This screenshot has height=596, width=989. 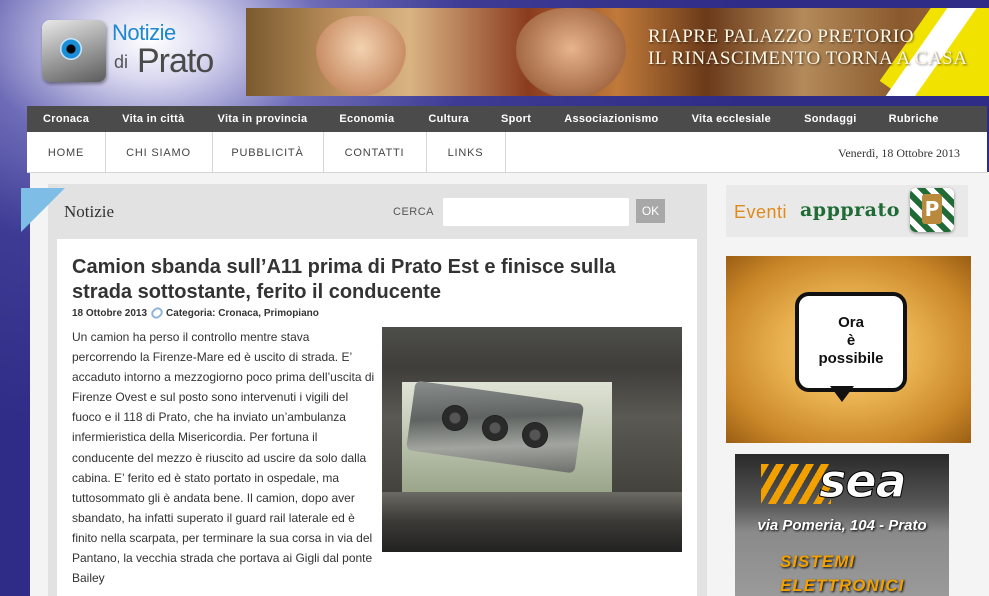 What do you see at coordinates (808, 58) in the screenshot?
I see `banner-line-2: IL RINASCIMENTO TORNA A CASA` at bounding box center [808, 58].